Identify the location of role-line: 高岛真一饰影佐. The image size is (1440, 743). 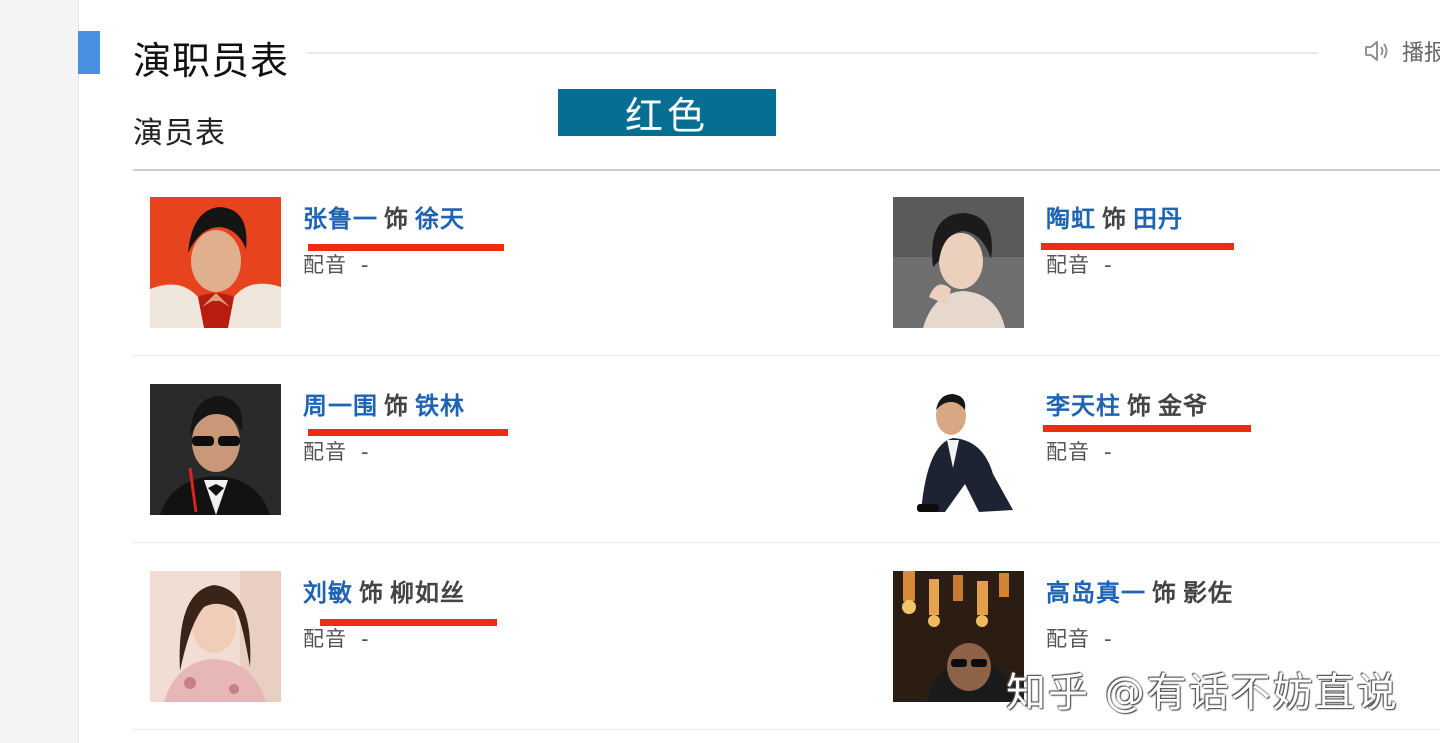
(1139, 590).